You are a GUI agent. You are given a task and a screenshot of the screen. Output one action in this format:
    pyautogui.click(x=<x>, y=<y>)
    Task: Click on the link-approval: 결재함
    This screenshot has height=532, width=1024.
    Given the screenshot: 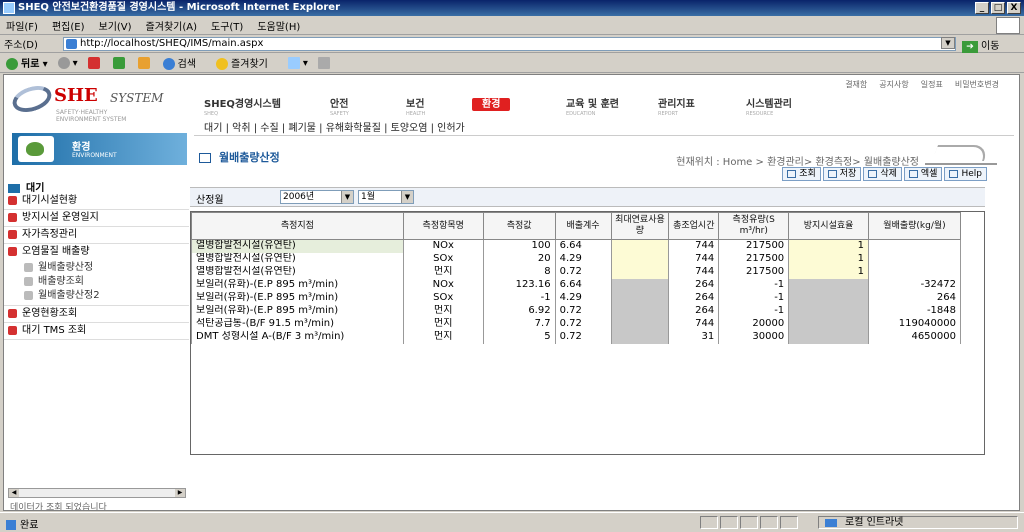 What is the action you would take?
    pyautogui.click(x=856, y=84)
    